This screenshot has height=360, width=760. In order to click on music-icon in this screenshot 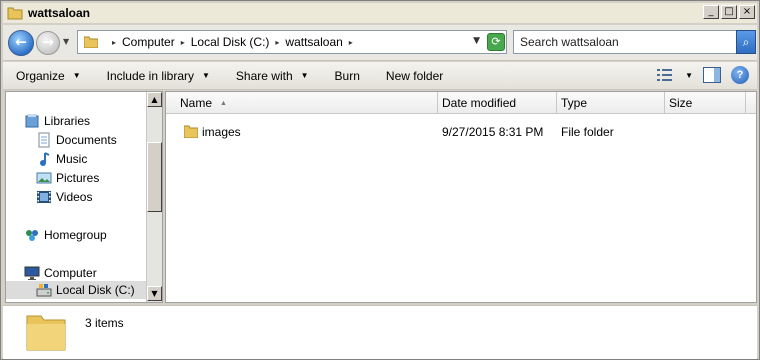, I will do `click(44, 159)`.